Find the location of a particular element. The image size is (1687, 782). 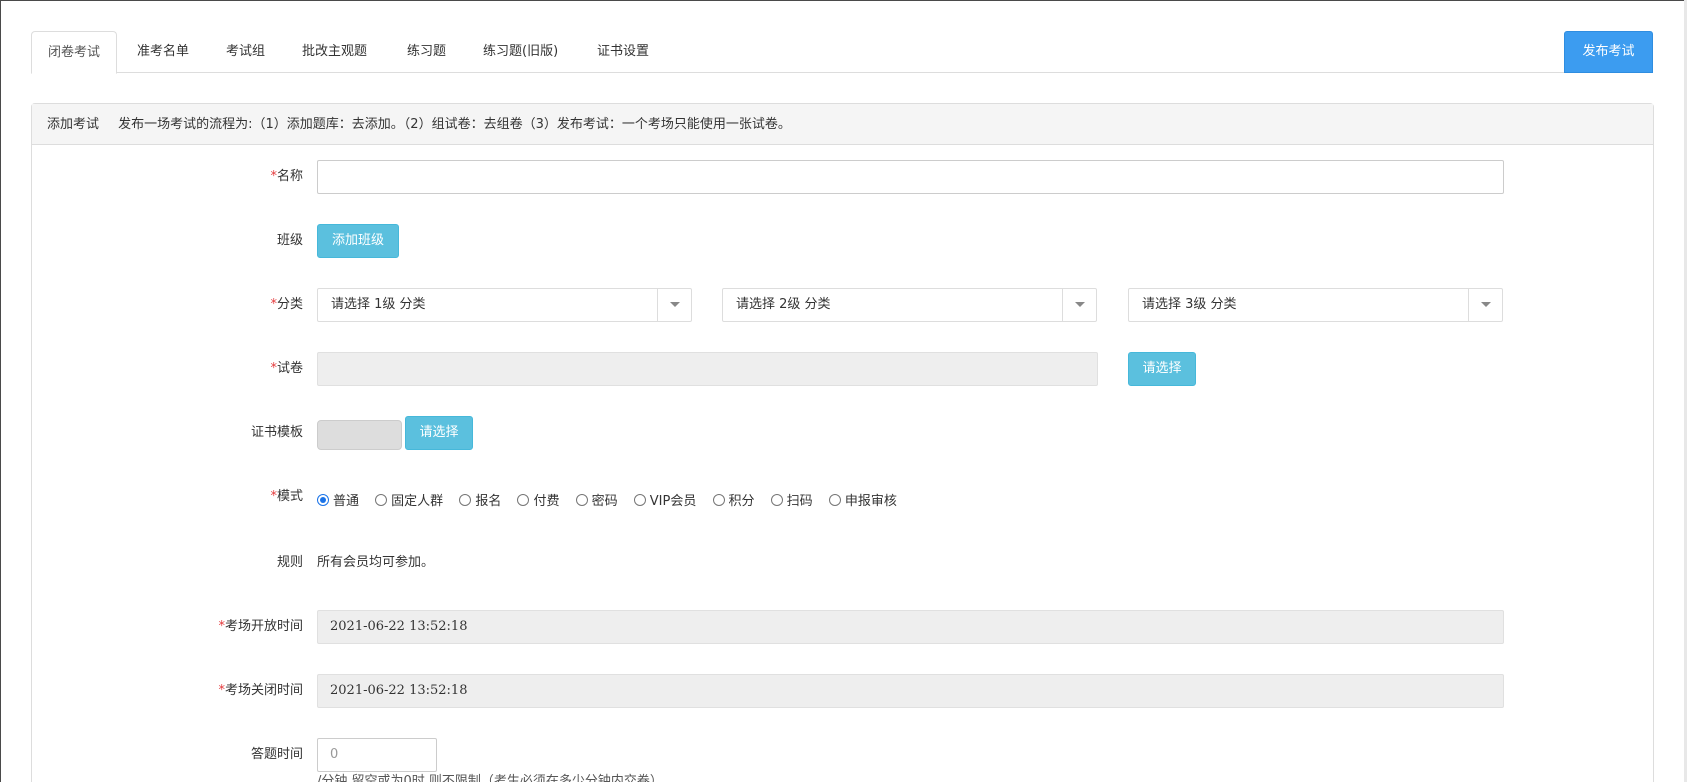

panel-title: 添加考试 is located at coordinates (73, 124).